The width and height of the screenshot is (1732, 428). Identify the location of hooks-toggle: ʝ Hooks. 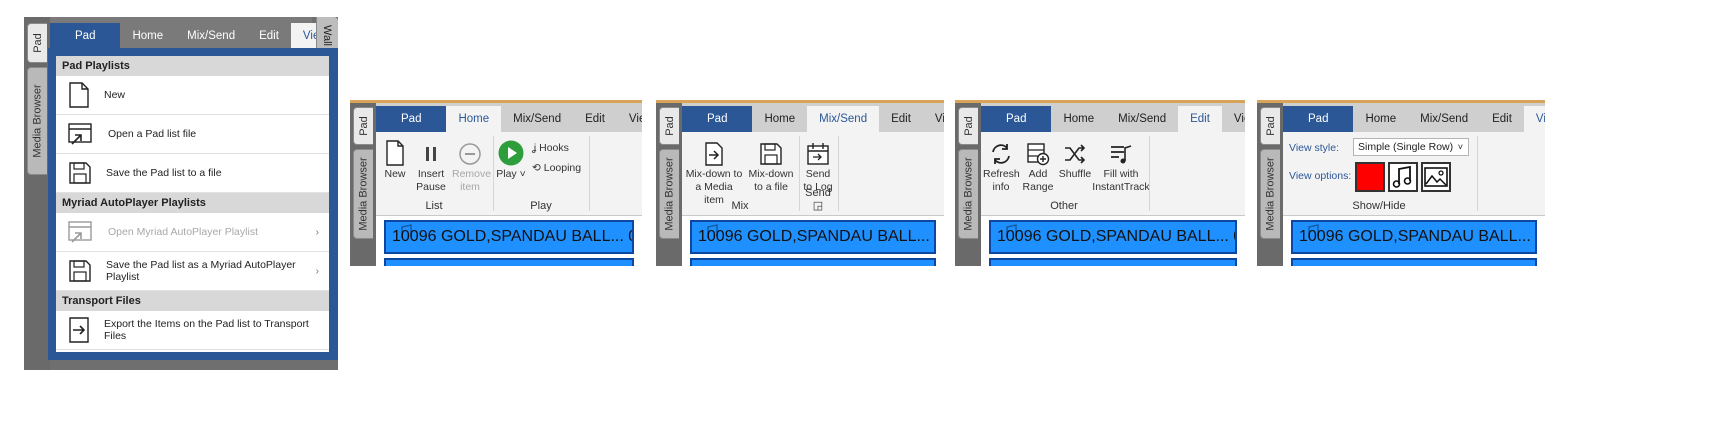
(562, 148).